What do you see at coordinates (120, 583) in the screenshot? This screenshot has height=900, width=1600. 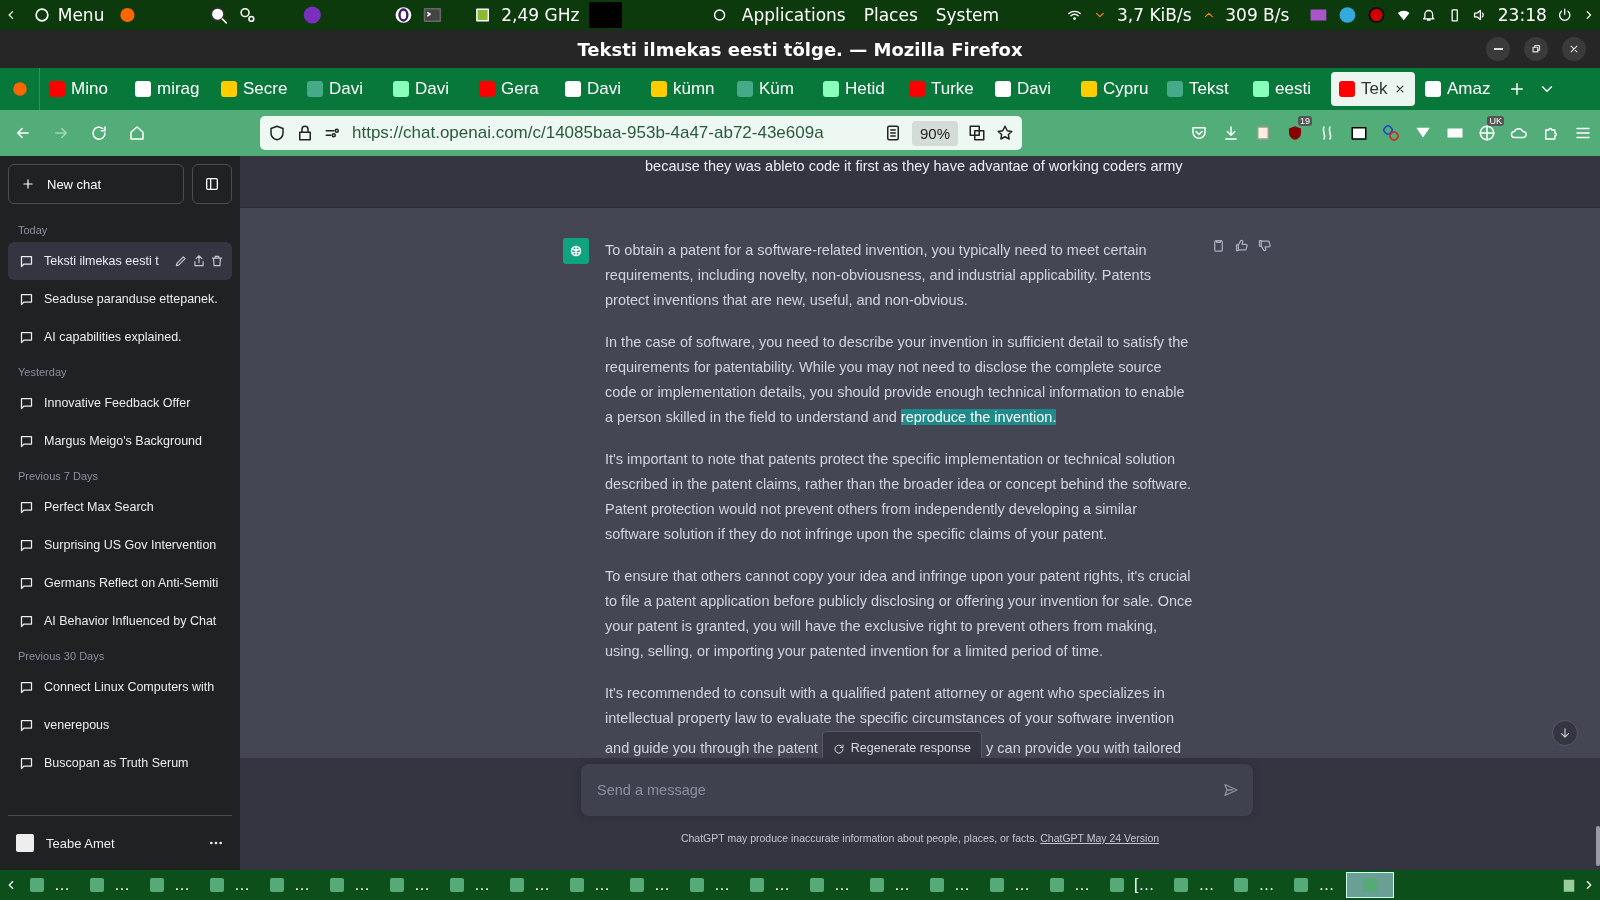 I see `chat-history-item: Germans Reflect on Anti-Semiti` at bounding box center [120, 583].